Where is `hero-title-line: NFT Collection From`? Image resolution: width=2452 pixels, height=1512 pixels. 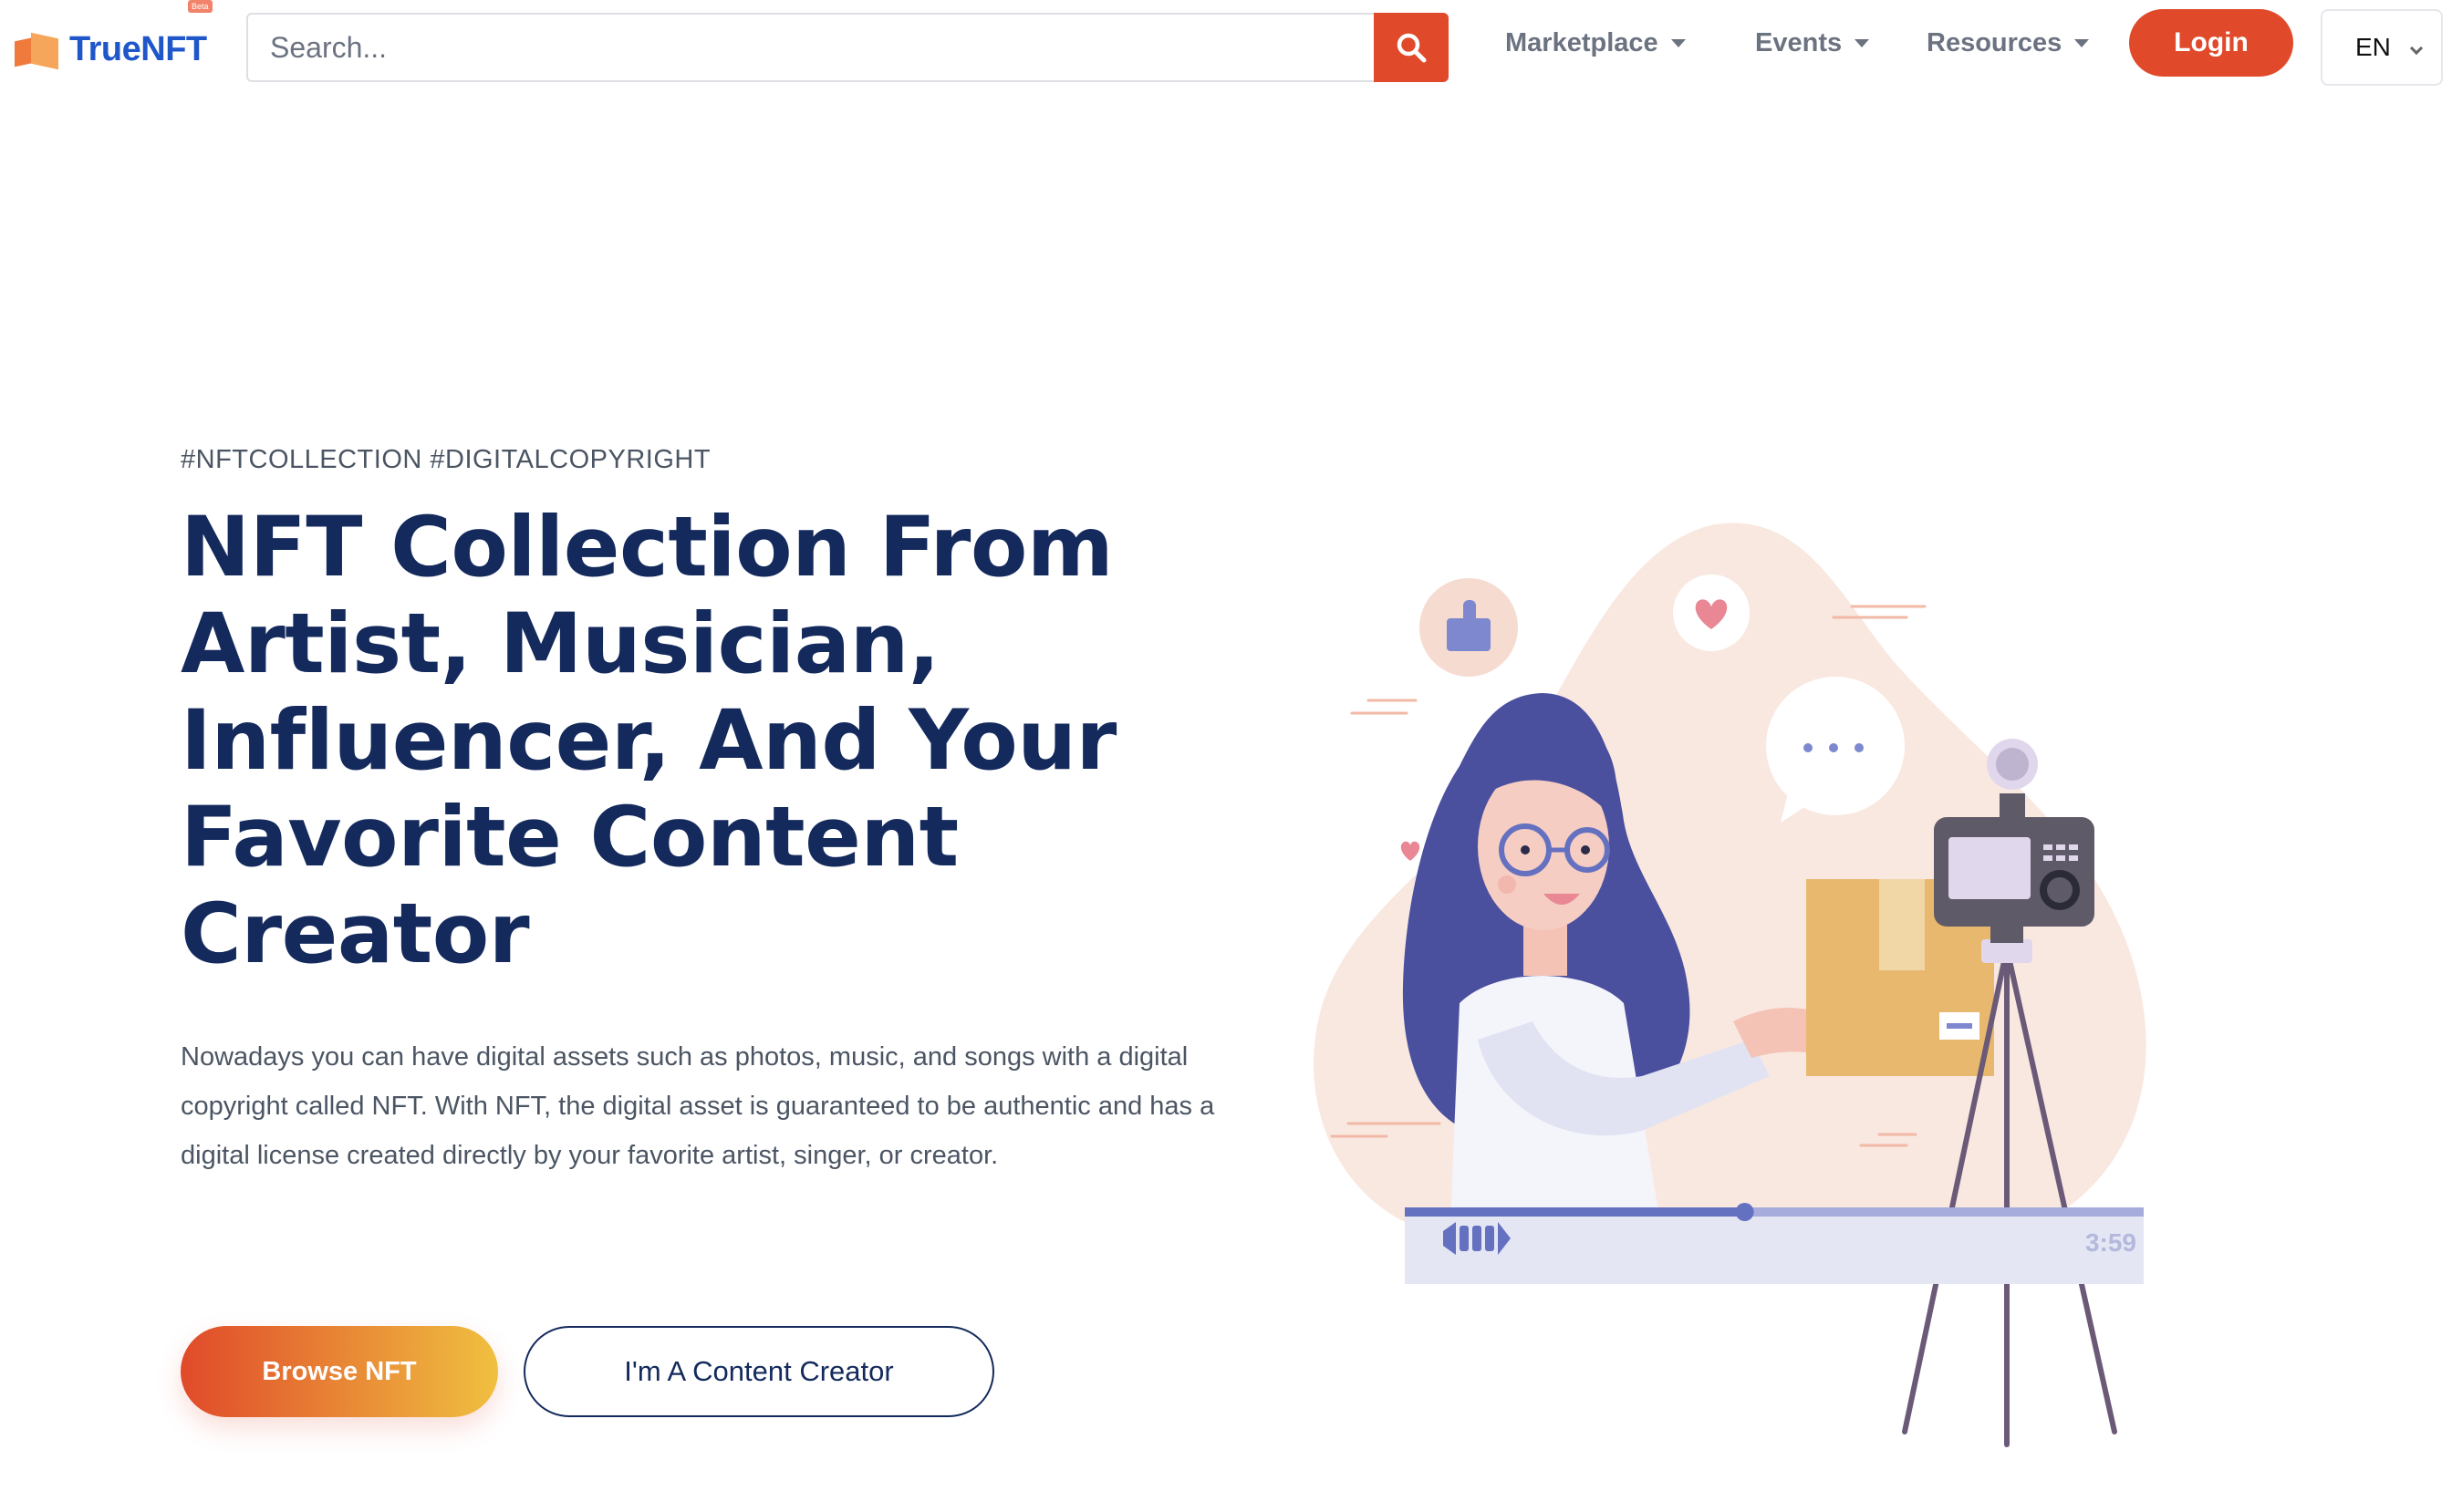
hero-title-line: NFT Collection From is located at coordinates (647, 547).